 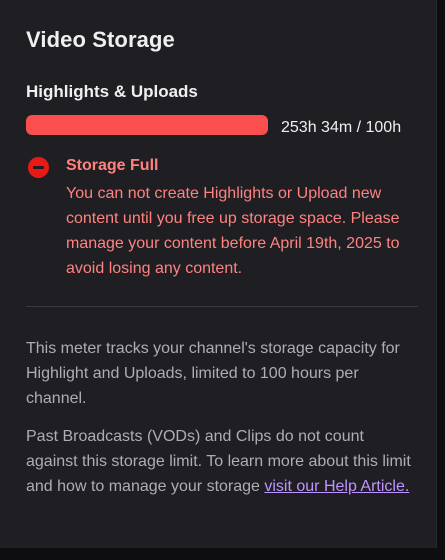 I want to click on divider, so click(x=222, y=306).